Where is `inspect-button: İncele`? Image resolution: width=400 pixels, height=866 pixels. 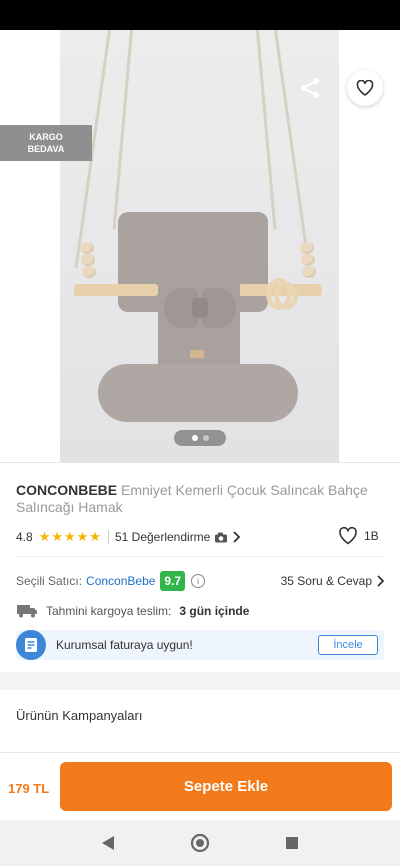 inspect-button: İncele is located at coordinates (348, 645).